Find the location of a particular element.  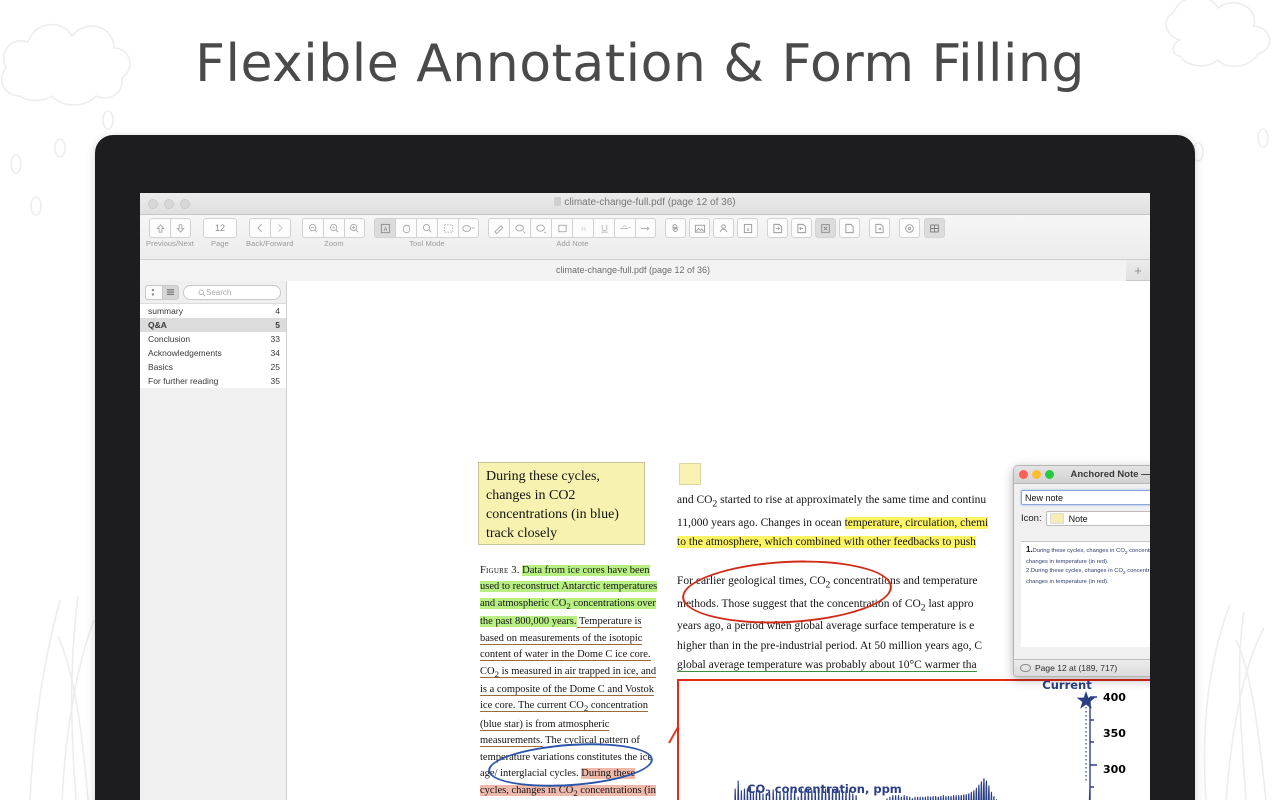

toolbar-label-page: Page is located at coordinates (220, 243).